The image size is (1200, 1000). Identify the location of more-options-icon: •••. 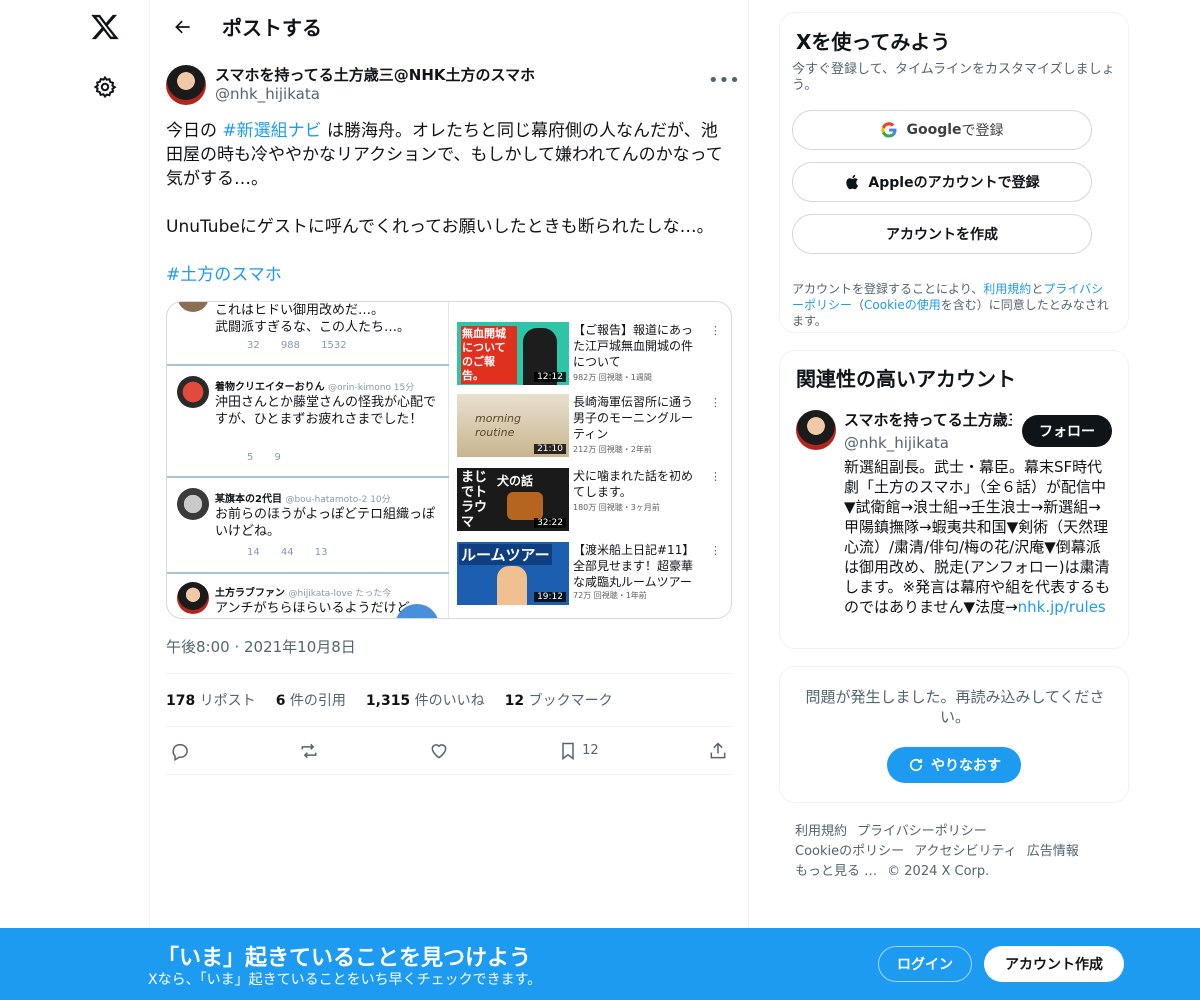
(724, 84).